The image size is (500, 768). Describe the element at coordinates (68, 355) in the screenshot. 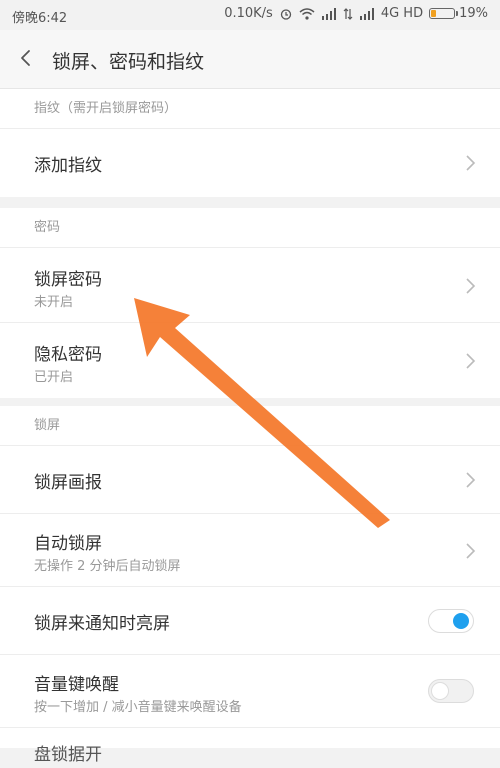

I see `privacy-password-label: 隐私密码` at that location.